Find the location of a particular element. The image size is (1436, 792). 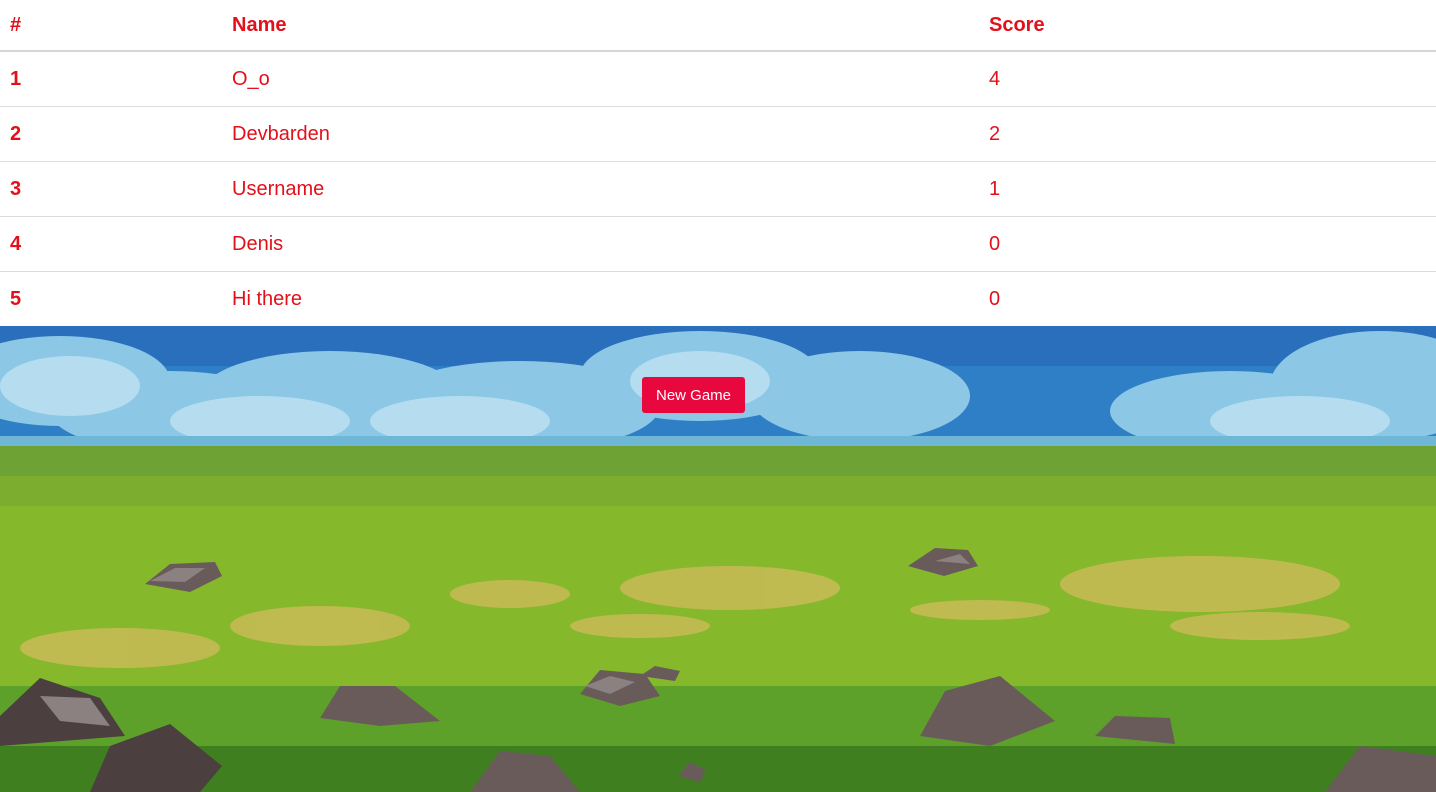

table-row: 2 Devbarden 2 is located at coordinates (718, 134).